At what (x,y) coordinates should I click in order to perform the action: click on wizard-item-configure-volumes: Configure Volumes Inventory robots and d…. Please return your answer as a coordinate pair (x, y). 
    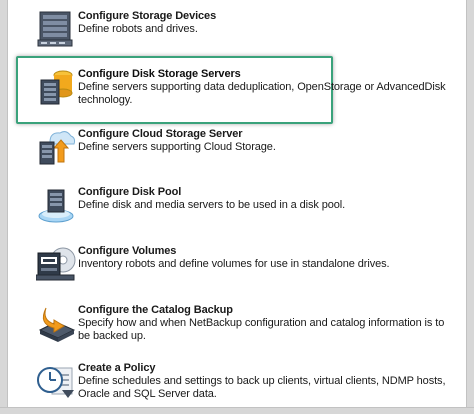
    Looking at the image, I should click on (242, 269).